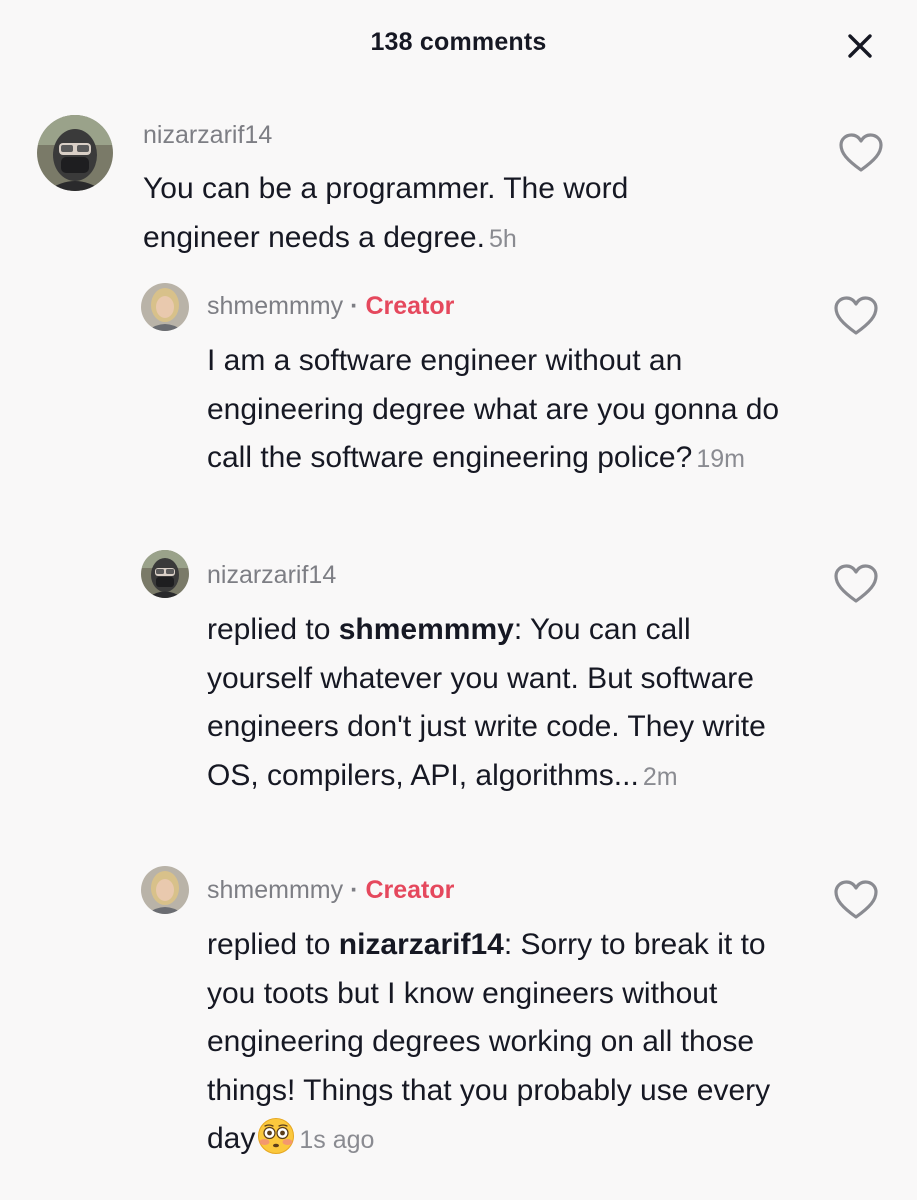 The height and width of the screenshot is (1200, 917). Describe the element at coordinates (276, 1136) in the screenshot. I see `flushed-face-emoji` at that location.